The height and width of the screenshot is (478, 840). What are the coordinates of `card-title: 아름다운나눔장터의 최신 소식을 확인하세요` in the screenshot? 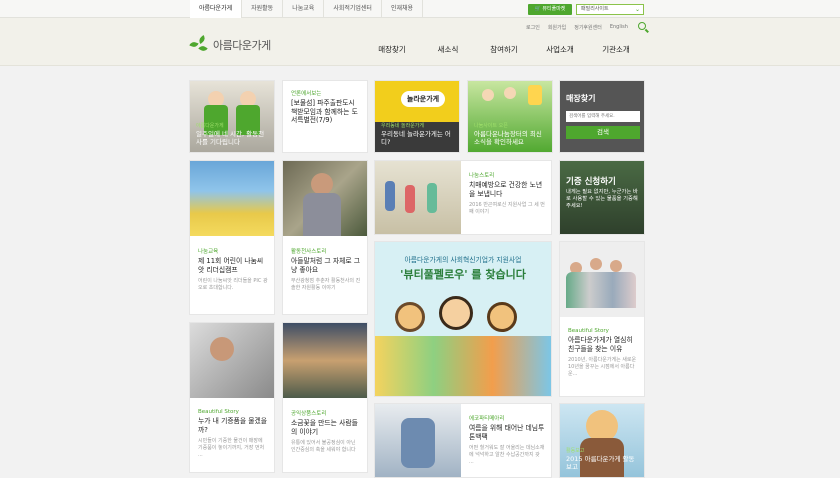 It's located at (508, 138).